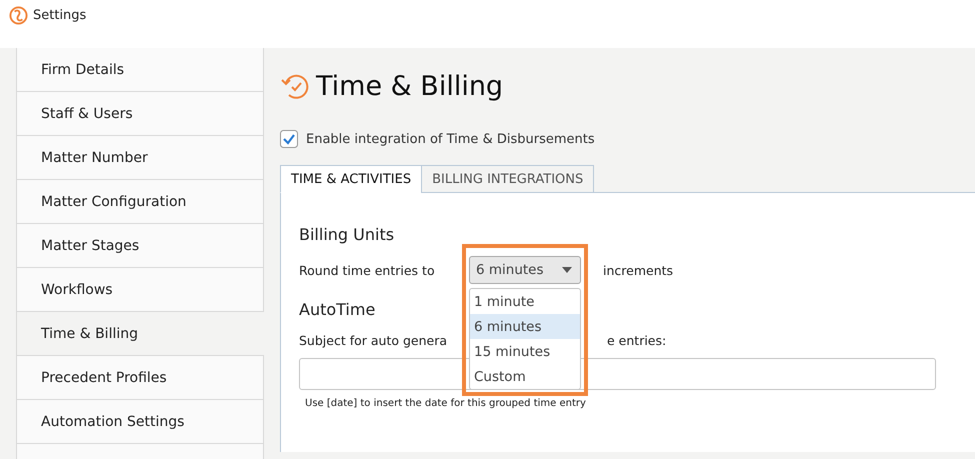 The width and height of the screenshot is (975, 459). I want to click on tab: BILLING INTEGRATIONS, so click(507, 179).